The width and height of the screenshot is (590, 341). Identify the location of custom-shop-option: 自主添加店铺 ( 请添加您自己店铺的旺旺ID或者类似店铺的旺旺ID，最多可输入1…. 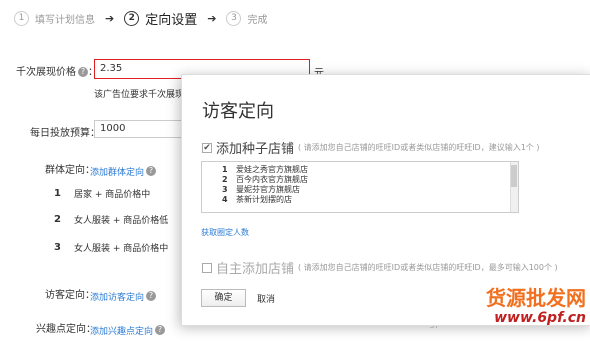
(380, 267).